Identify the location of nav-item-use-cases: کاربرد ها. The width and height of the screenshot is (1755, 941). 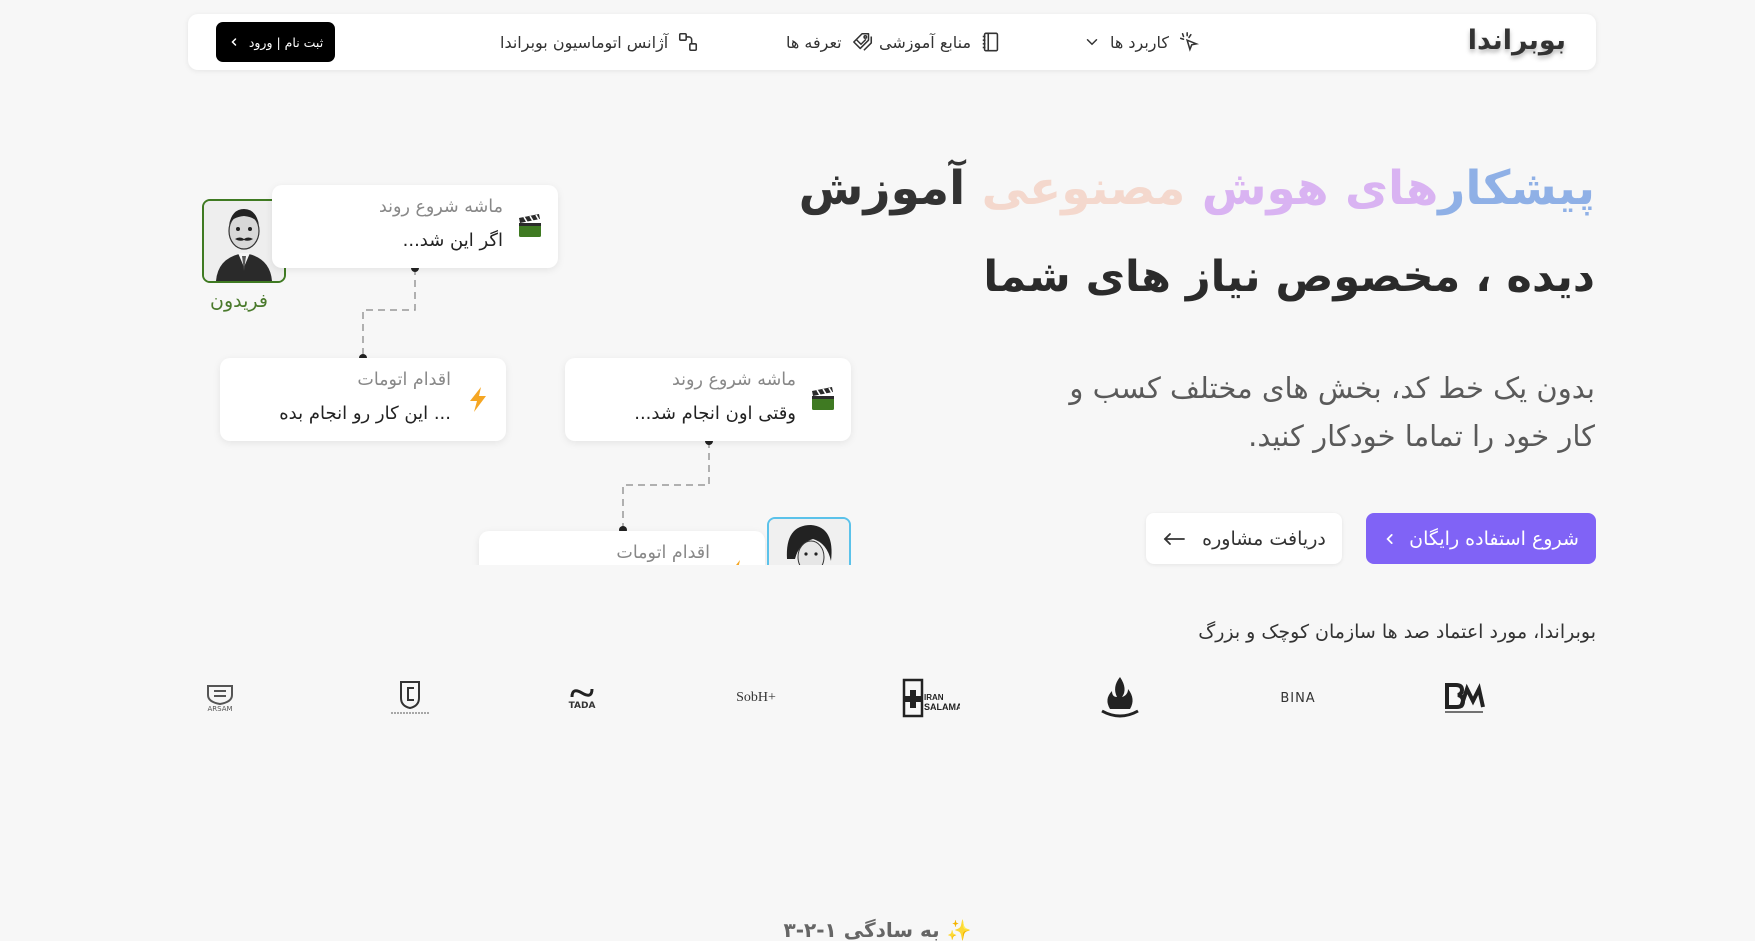
(1141, 42).